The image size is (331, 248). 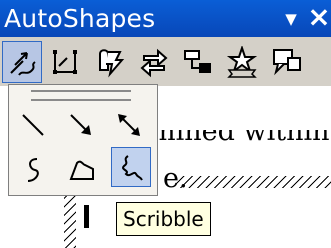 I want to click on connectors-icon, so click(x=65, y=62).